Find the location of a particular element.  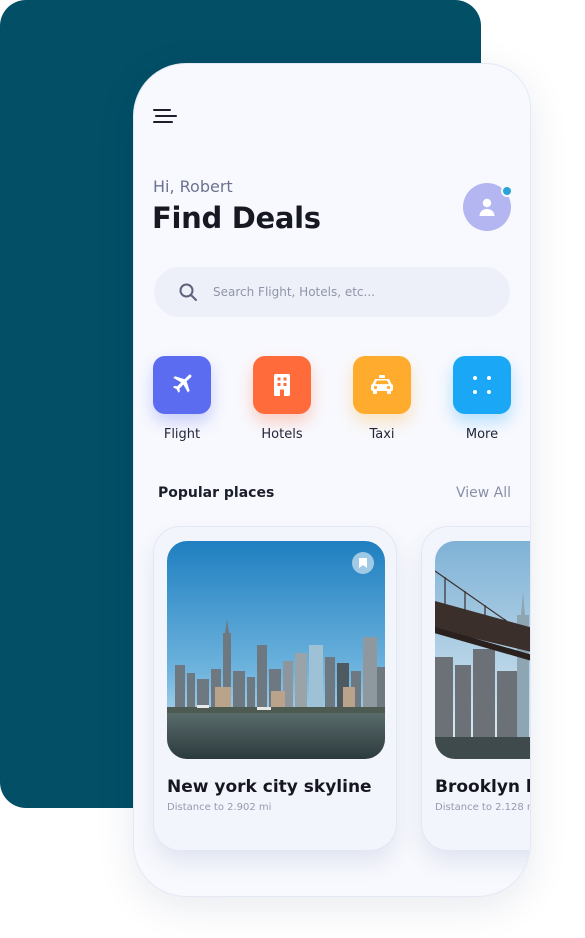

place-name: New york city skyline is located at coordinates (269, 787).